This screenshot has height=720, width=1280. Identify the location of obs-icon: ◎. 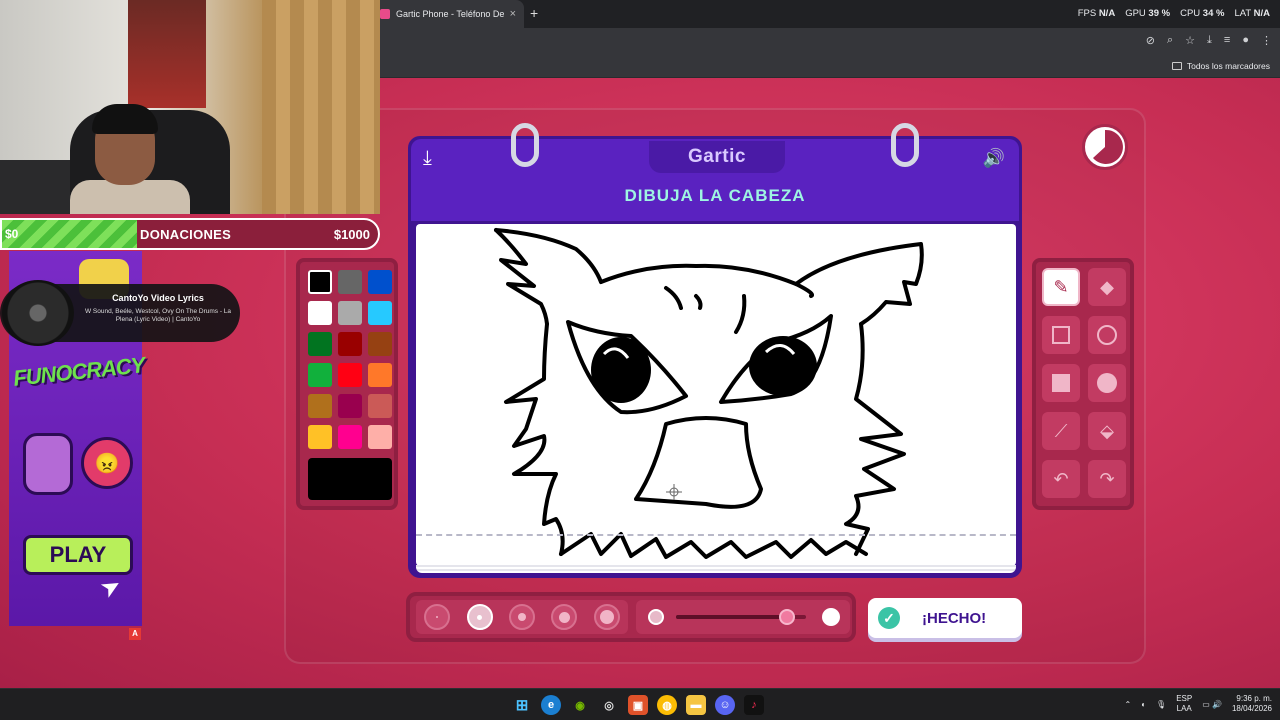
(609, 705).